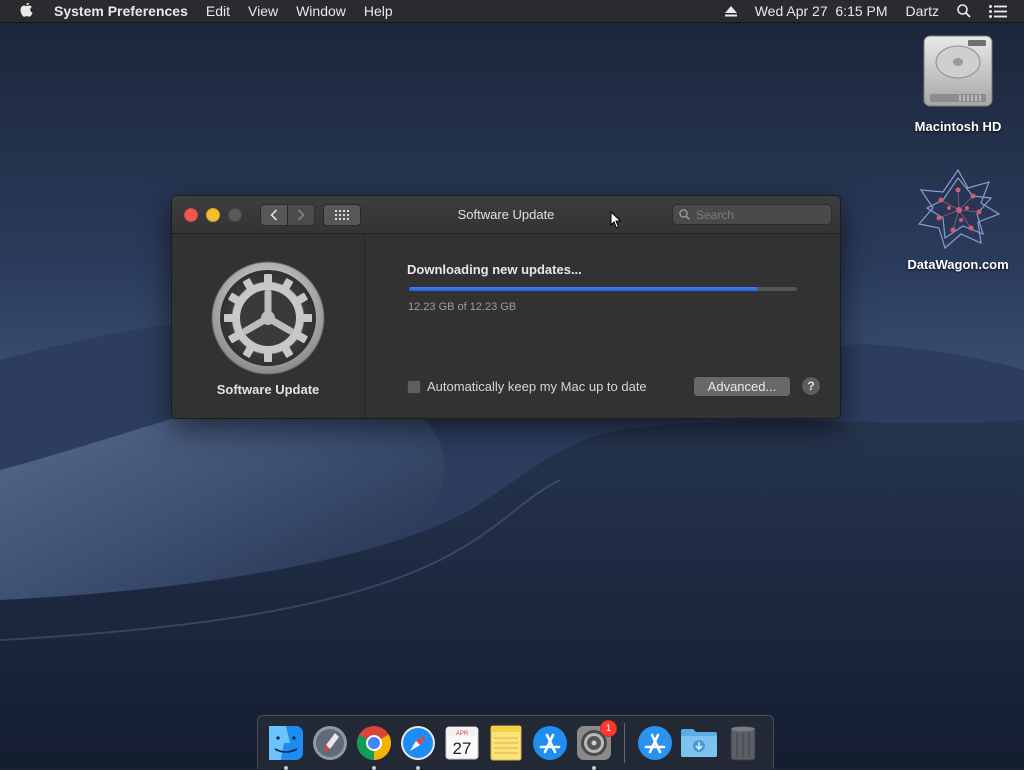 This screenshot has height=770, width=1024. Describe the element at coordinates (191, 214) in the screenshot. I see `close-window-button` at that location.